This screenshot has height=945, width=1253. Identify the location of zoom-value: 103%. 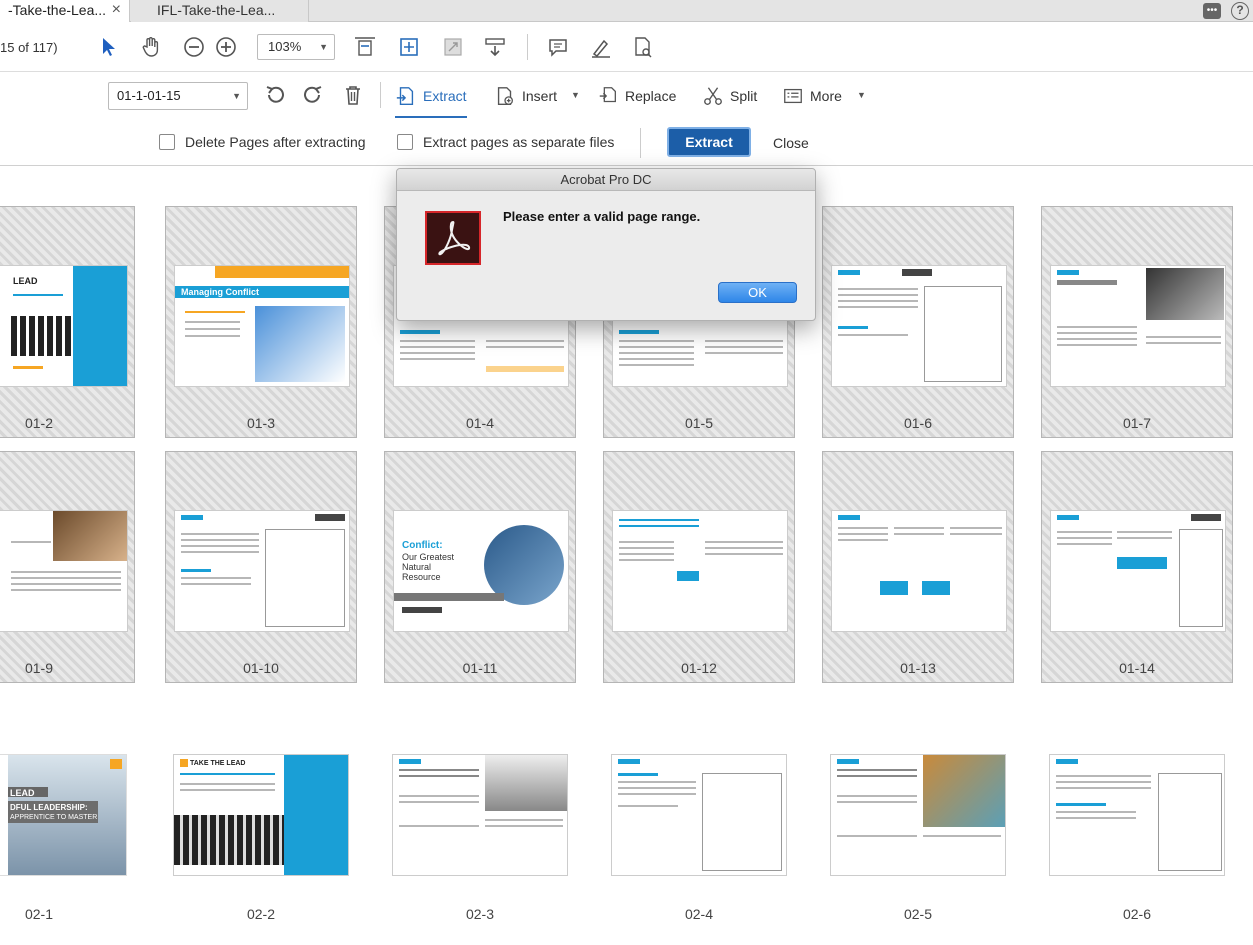
(285, 46).